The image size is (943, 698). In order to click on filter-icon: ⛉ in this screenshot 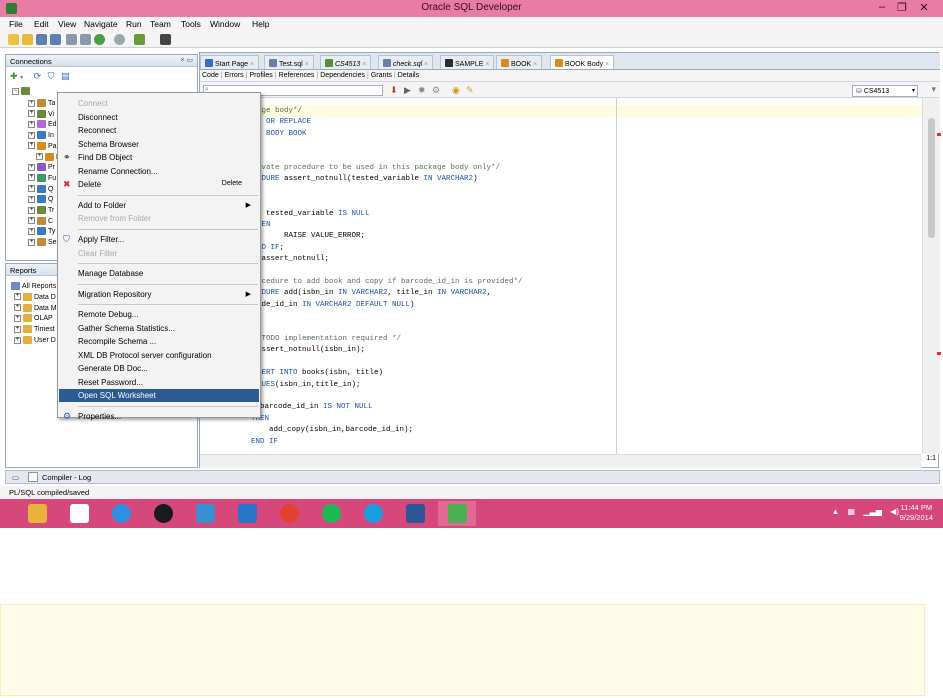, I will do `click(51, 76)`.